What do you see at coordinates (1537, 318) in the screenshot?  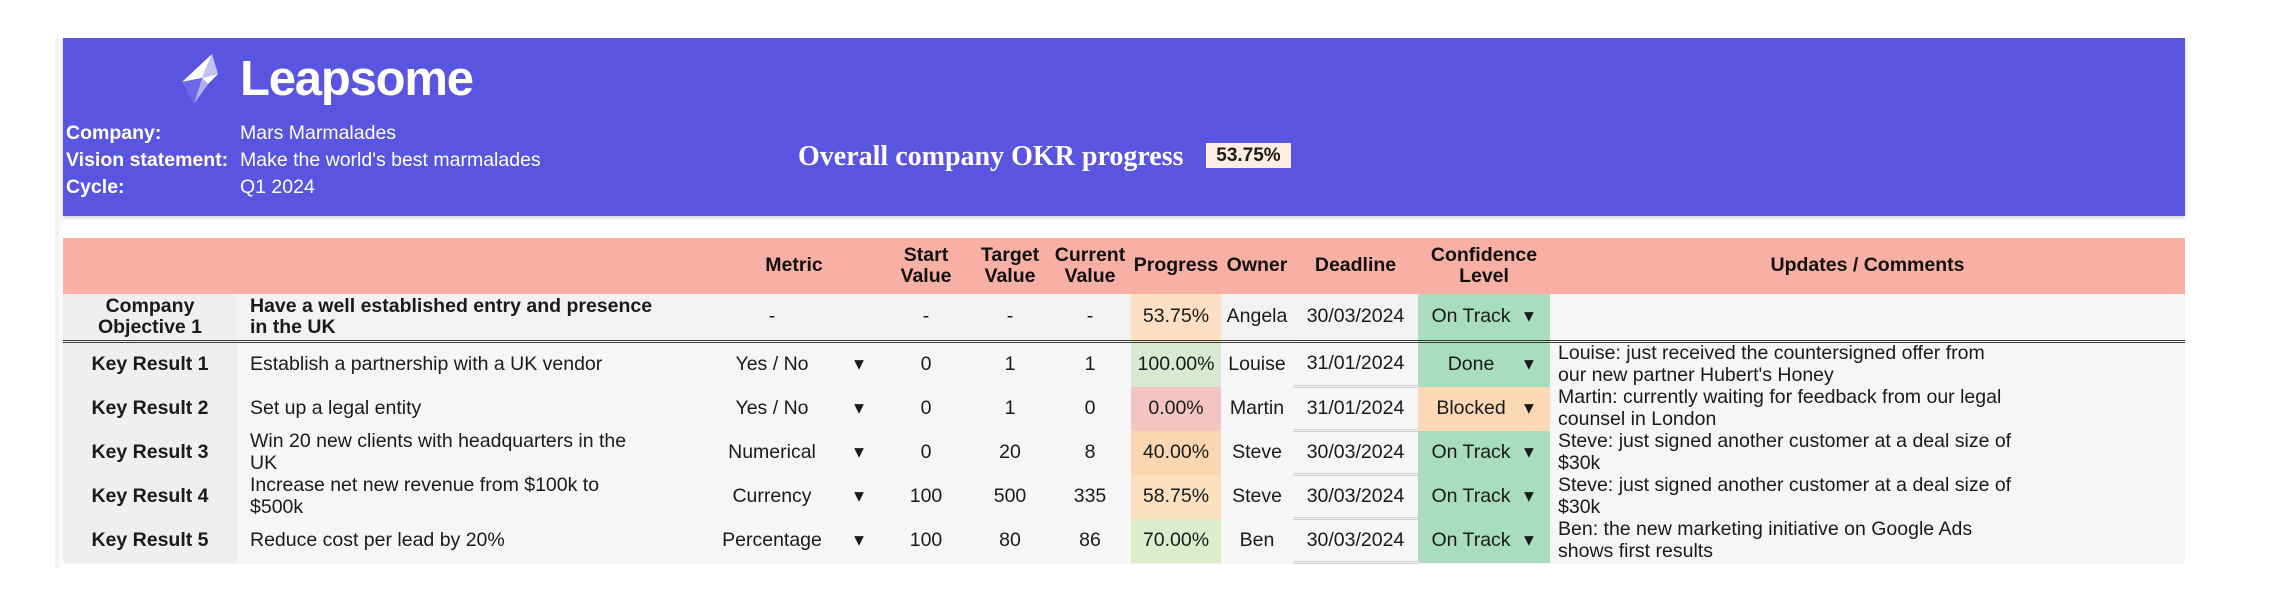 I see `objective-confidence-chevron-down-icon: ▾` at bounding box center [1537, 318].